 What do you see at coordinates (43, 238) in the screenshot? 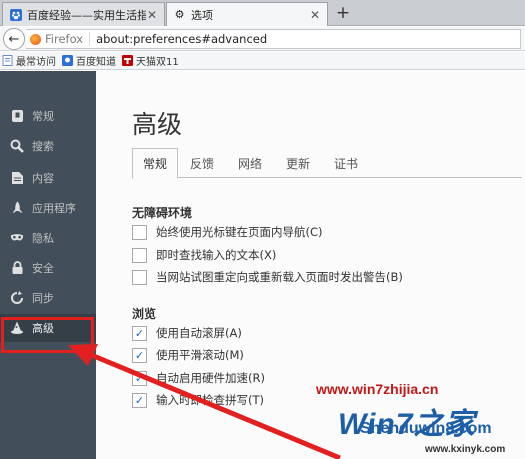
I see `sidebar-item-label: 隐私` at bounding box center [43, 238].